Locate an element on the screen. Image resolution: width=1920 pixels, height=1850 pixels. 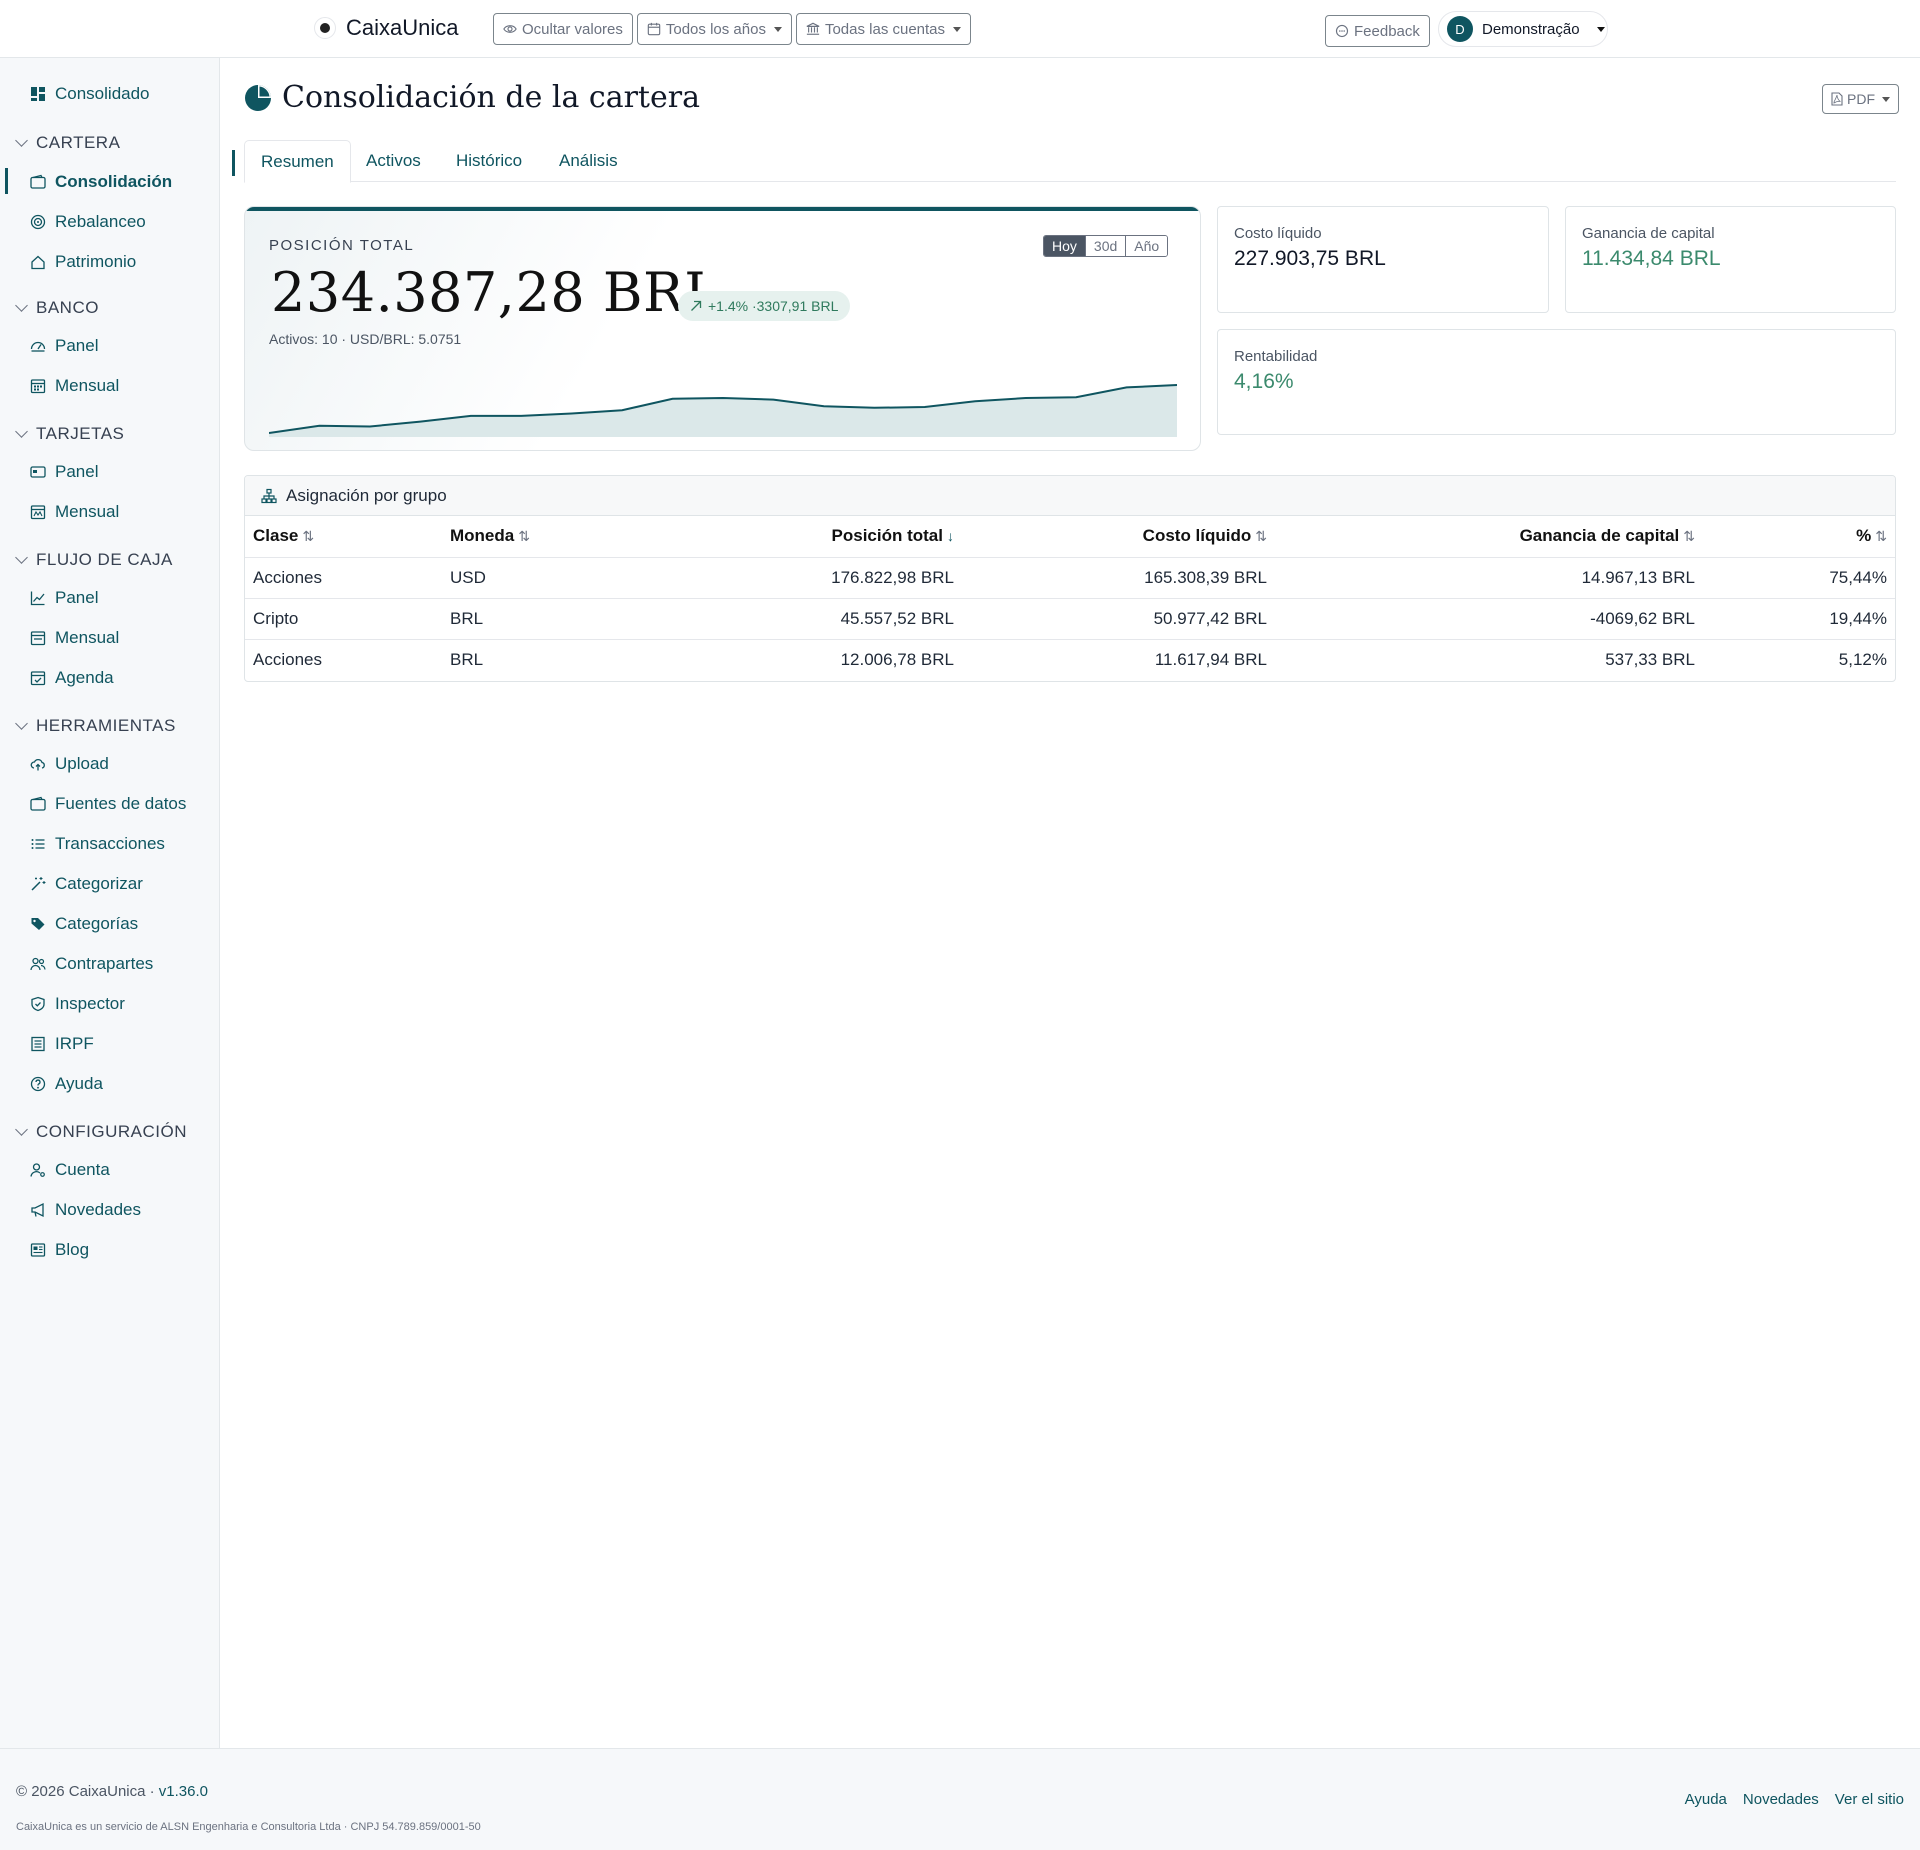
hide-values-button: Ocultar valores is located at coordinates (563, 29).